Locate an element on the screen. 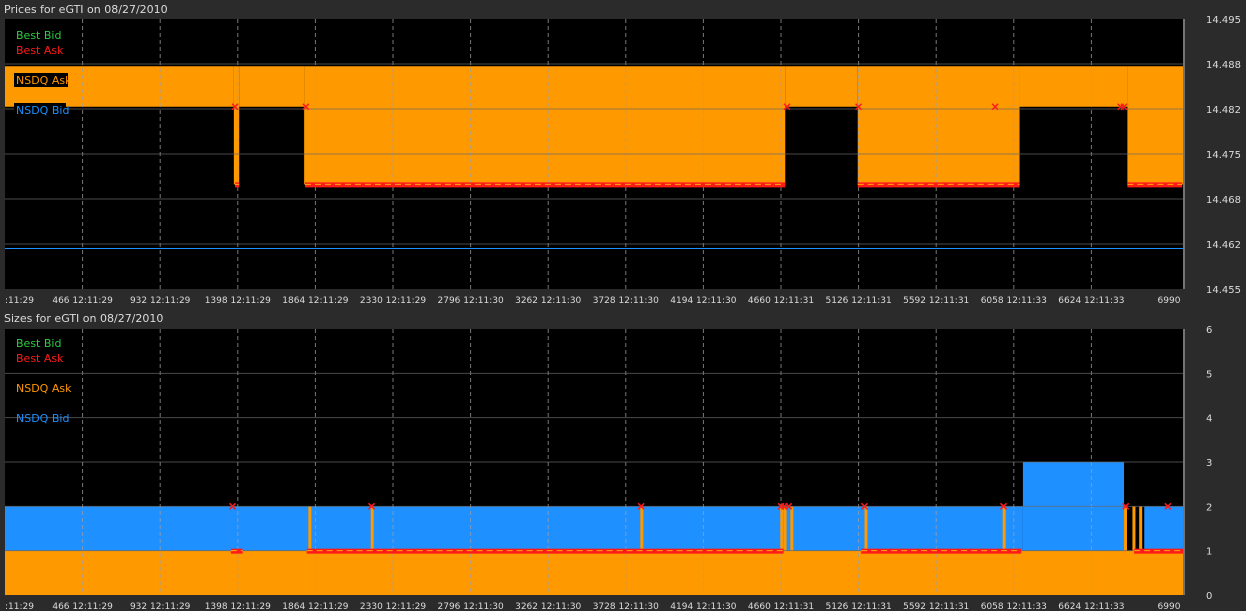  y-tick-label-0: 14.495 is located at coordinates (1223, 20).